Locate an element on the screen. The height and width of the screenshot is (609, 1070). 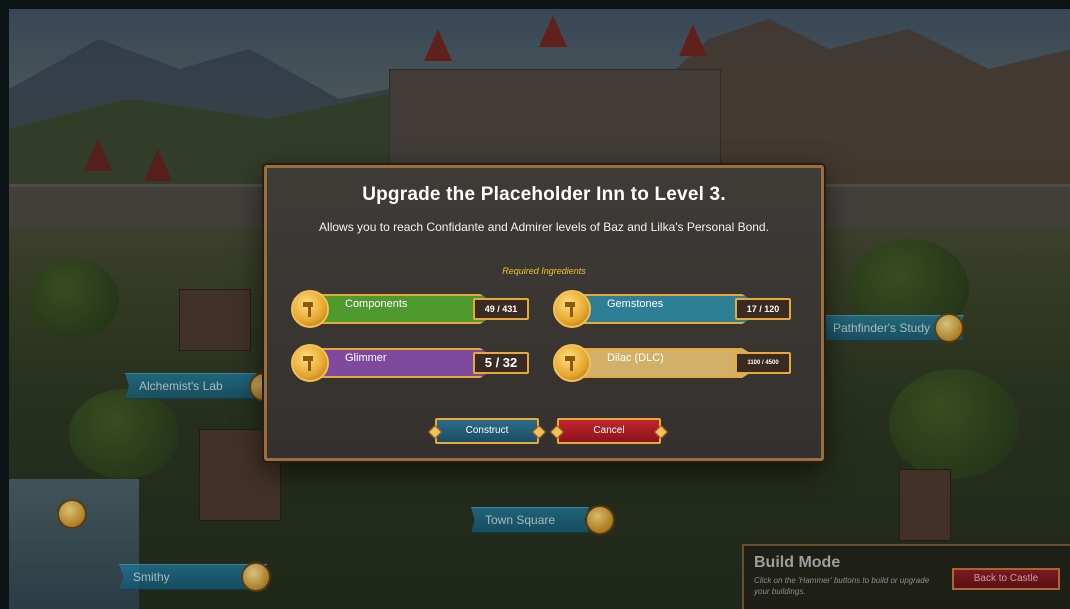
cancel-button-label: Cancel is located at coordinates (609, 430).